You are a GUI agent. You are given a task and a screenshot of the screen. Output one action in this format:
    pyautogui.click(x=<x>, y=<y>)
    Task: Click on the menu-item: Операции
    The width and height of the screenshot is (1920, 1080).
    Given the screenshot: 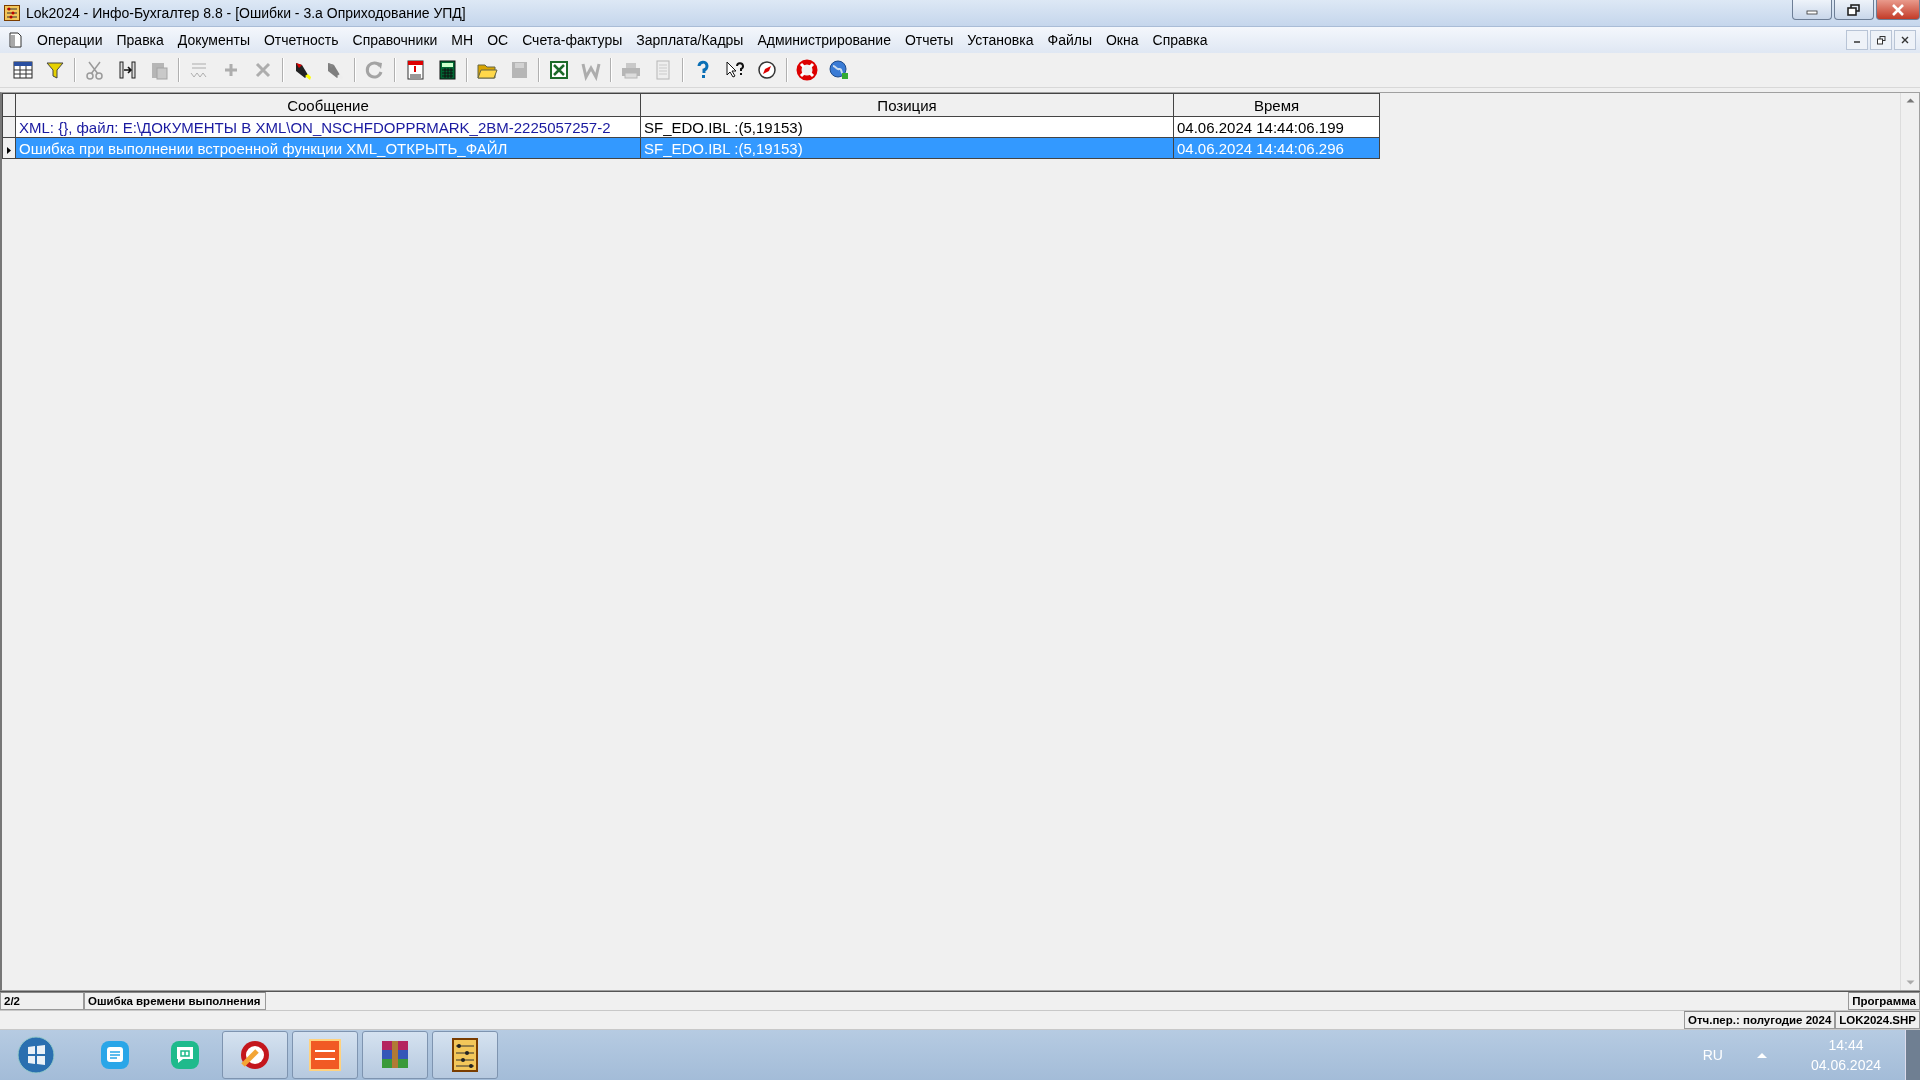 What is the action you would take?
    pyautogui.click(x=70, y=40)
    